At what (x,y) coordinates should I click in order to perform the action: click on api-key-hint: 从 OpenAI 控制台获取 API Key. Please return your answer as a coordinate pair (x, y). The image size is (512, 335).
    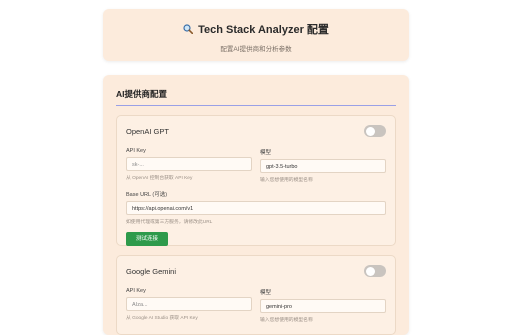
    Looking at the image, I should click on (159, 178).